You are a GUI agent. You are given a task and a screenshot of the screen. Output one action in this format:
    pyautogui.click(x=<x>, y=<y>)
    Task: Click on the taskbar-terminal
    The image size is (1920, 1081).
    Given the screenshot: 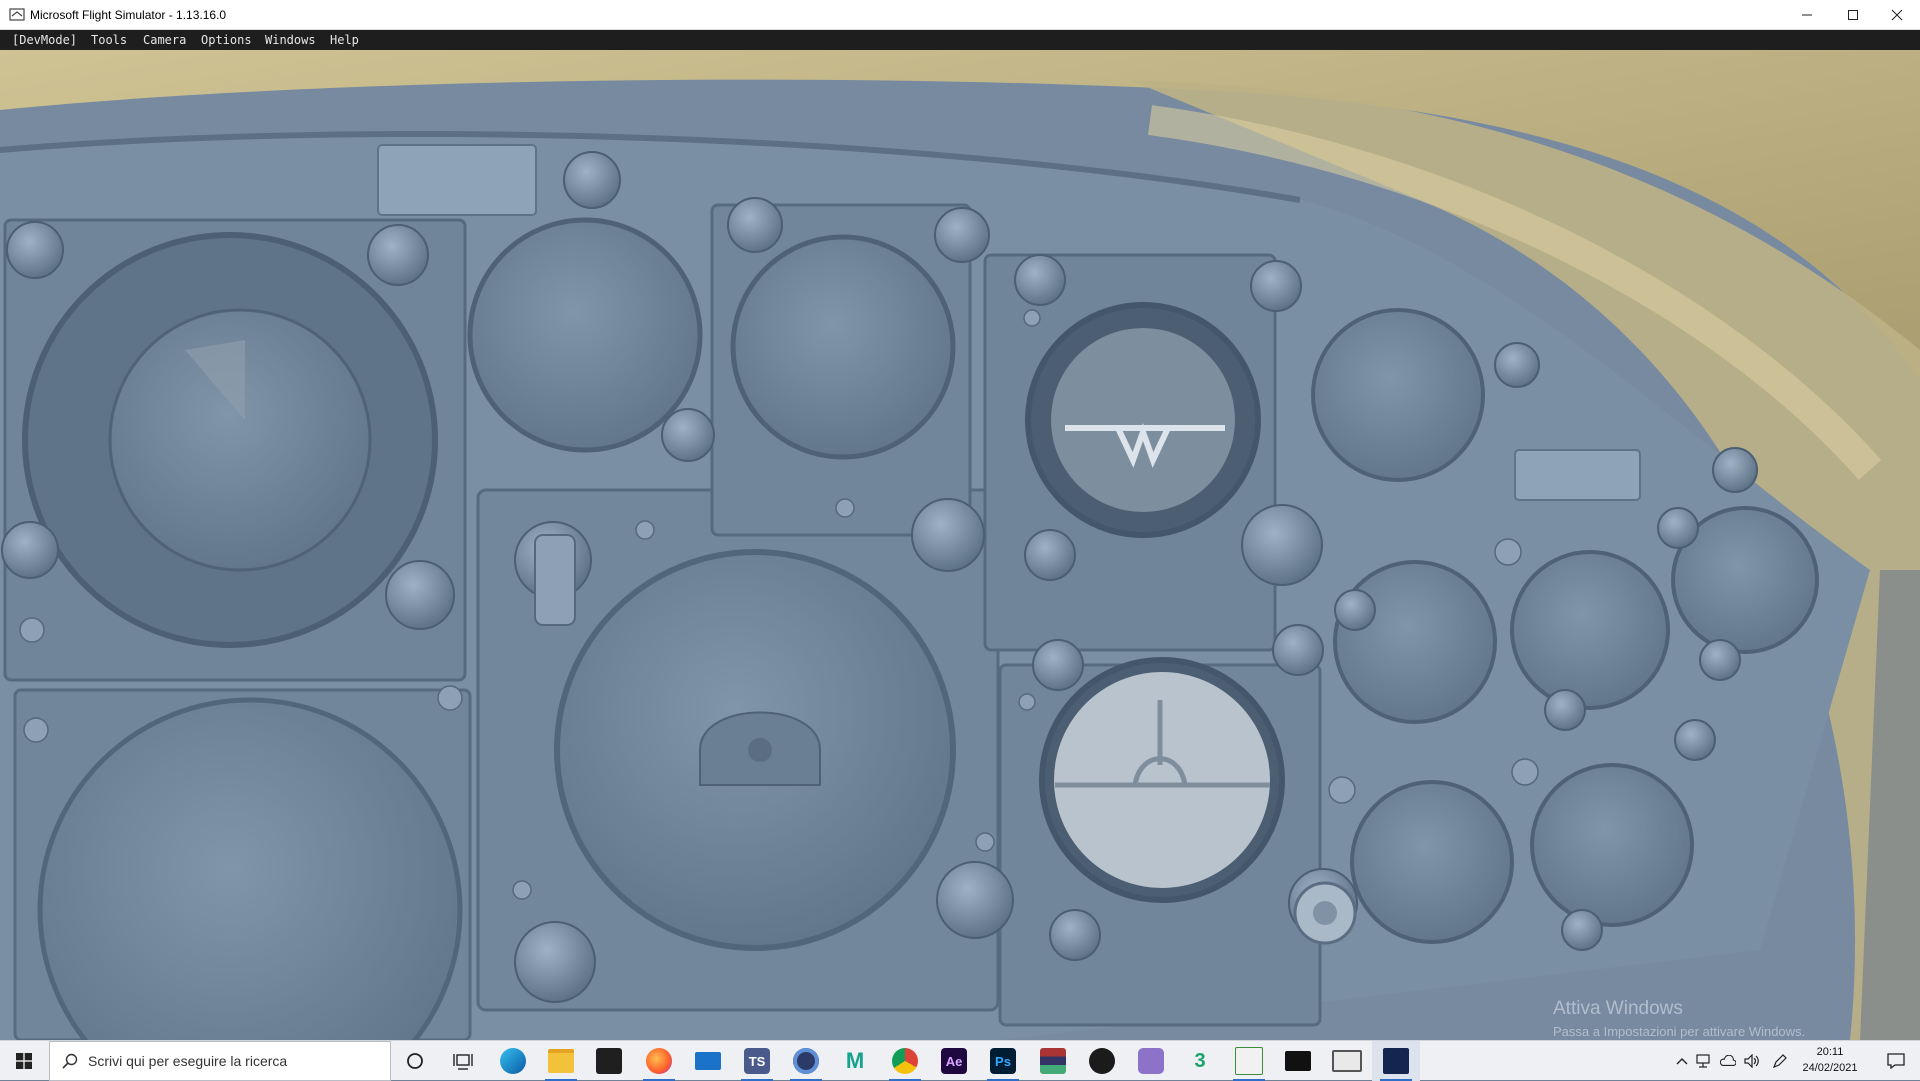 What is the action you would take?
    pyautogui.click(x=1298, y=1061)
    